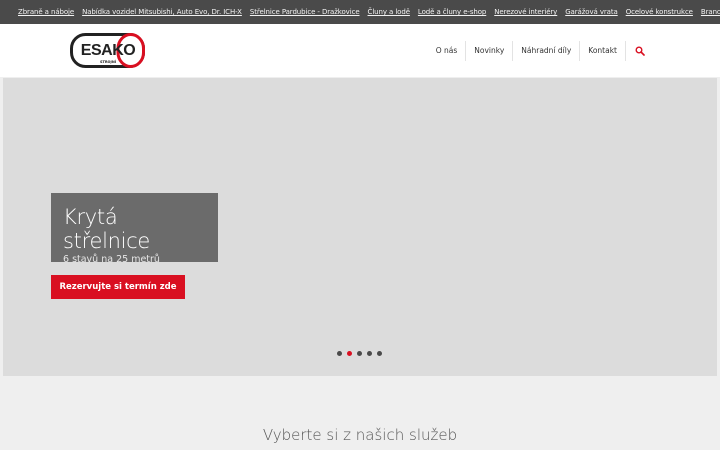 The width and height of the screenshot is (720, 450). Describe the element at coordinates (591, 12) in the screenshot. I see `top-link-vrata: Garážová vrata` at that location.